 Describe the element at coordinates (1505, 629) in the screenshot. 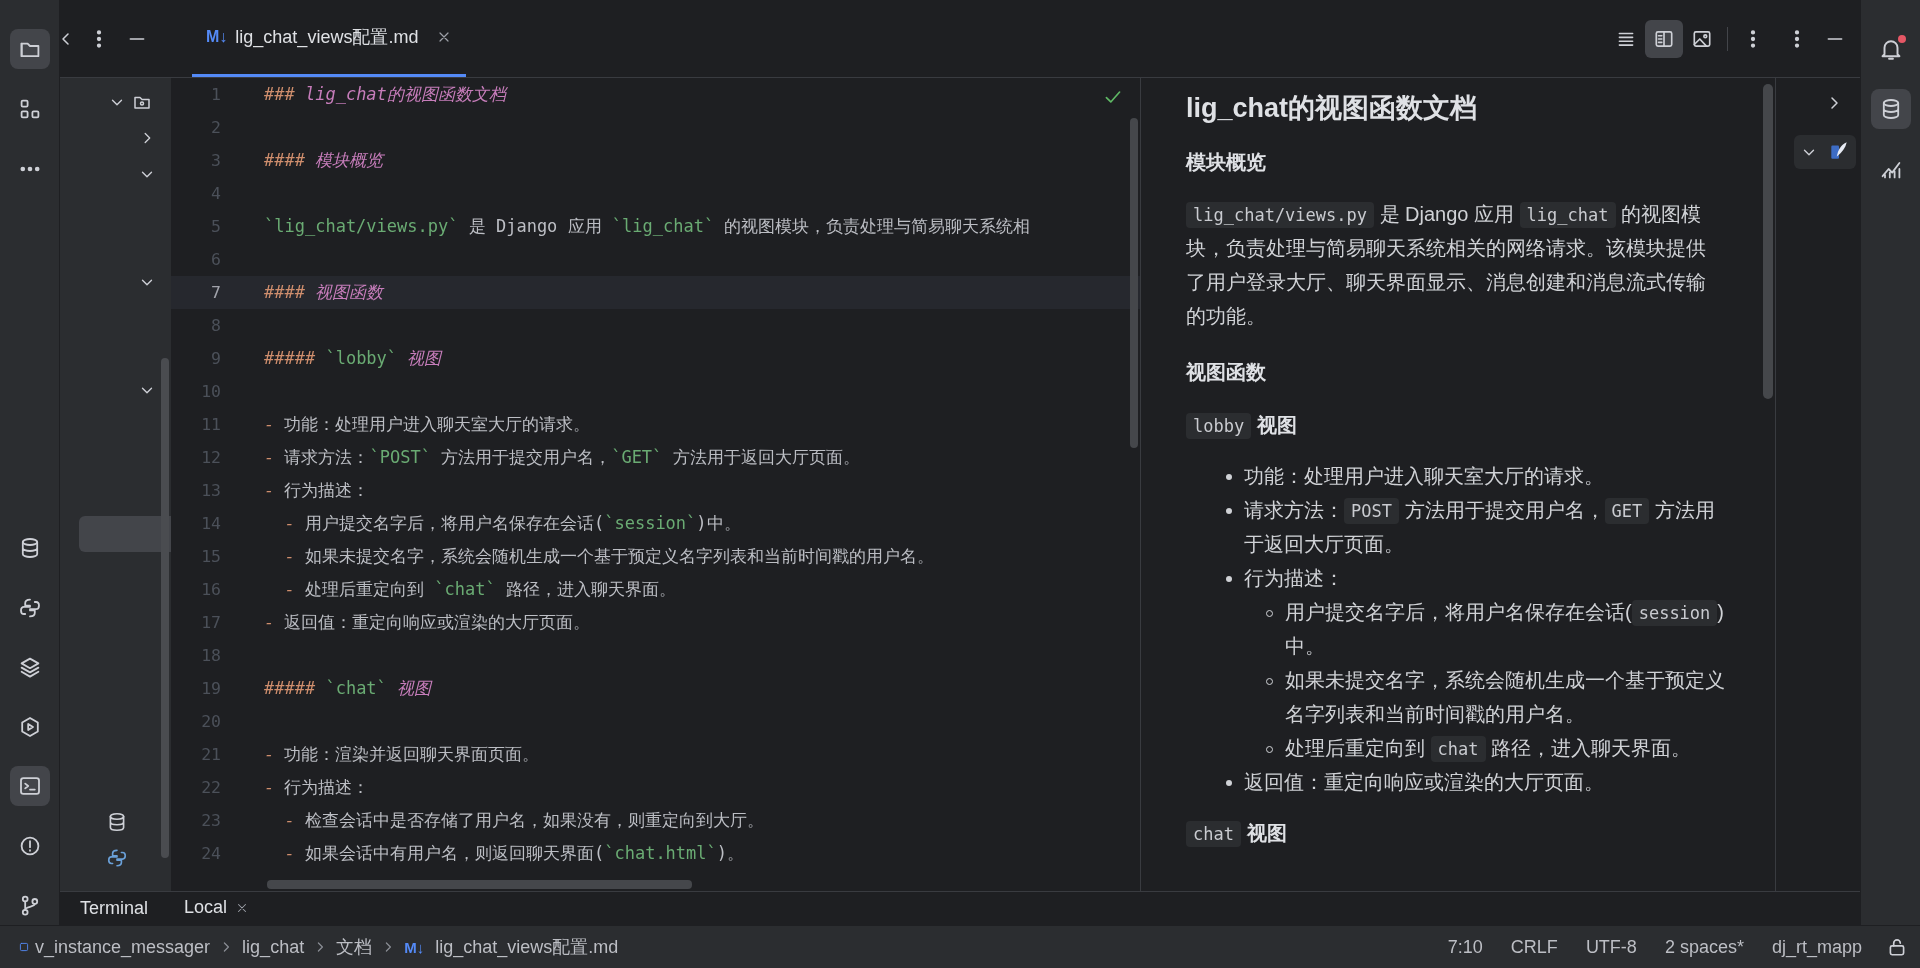

I see `list-item-text: 用户提交名字后，将用户名保存在会话( session )中。` at that location.